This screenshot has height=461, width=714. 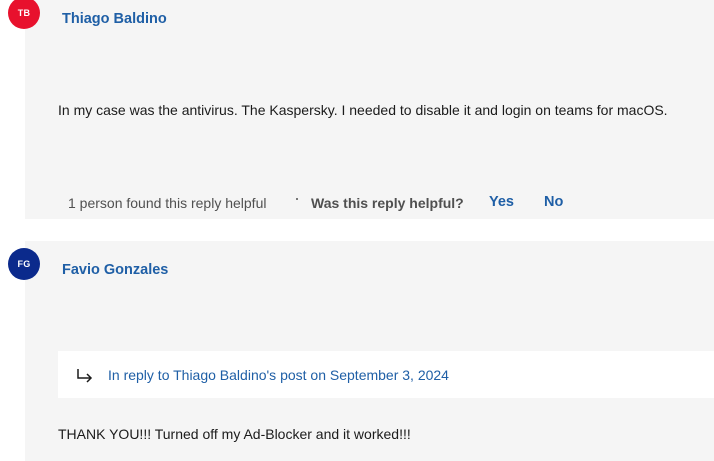 What do you see at coordinates (114, 19) in the screenshot?
I see `author-name: Thiago Baldino` at bounding box center [114, 19].